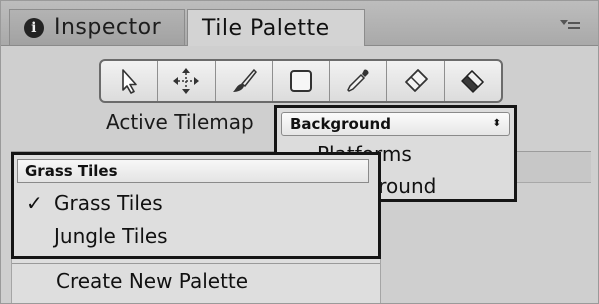 The height and width of the screenshot is (304, 599). I want to click on menu-item-create-new-palette: Create New Palette, so click(152, 281).